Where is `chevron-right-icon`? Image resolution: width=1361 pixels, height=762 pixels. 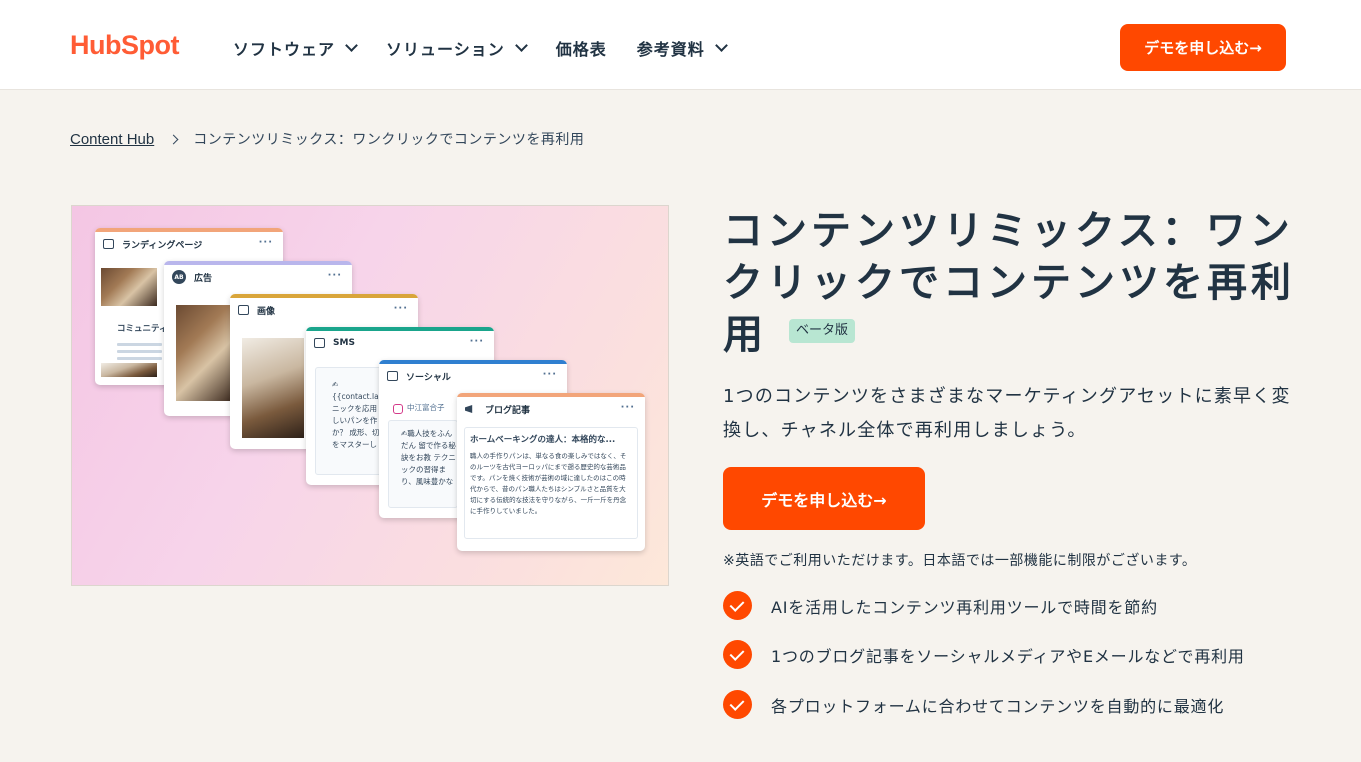
chevron-right-icon is located at coordinates (173, 139).